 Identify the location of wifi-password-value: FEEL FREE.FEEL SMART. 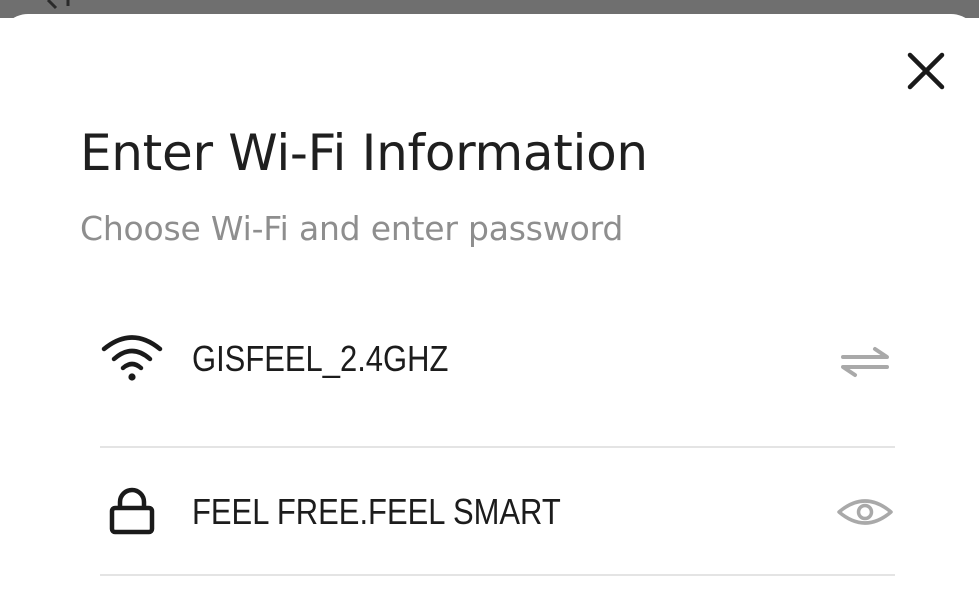
(376, 512).